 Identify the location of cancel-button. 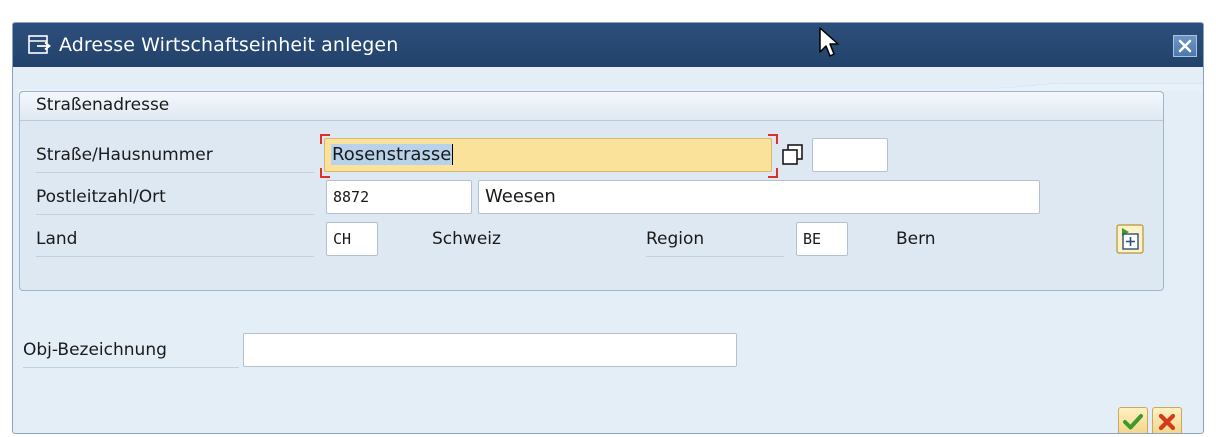
(1167, 420).